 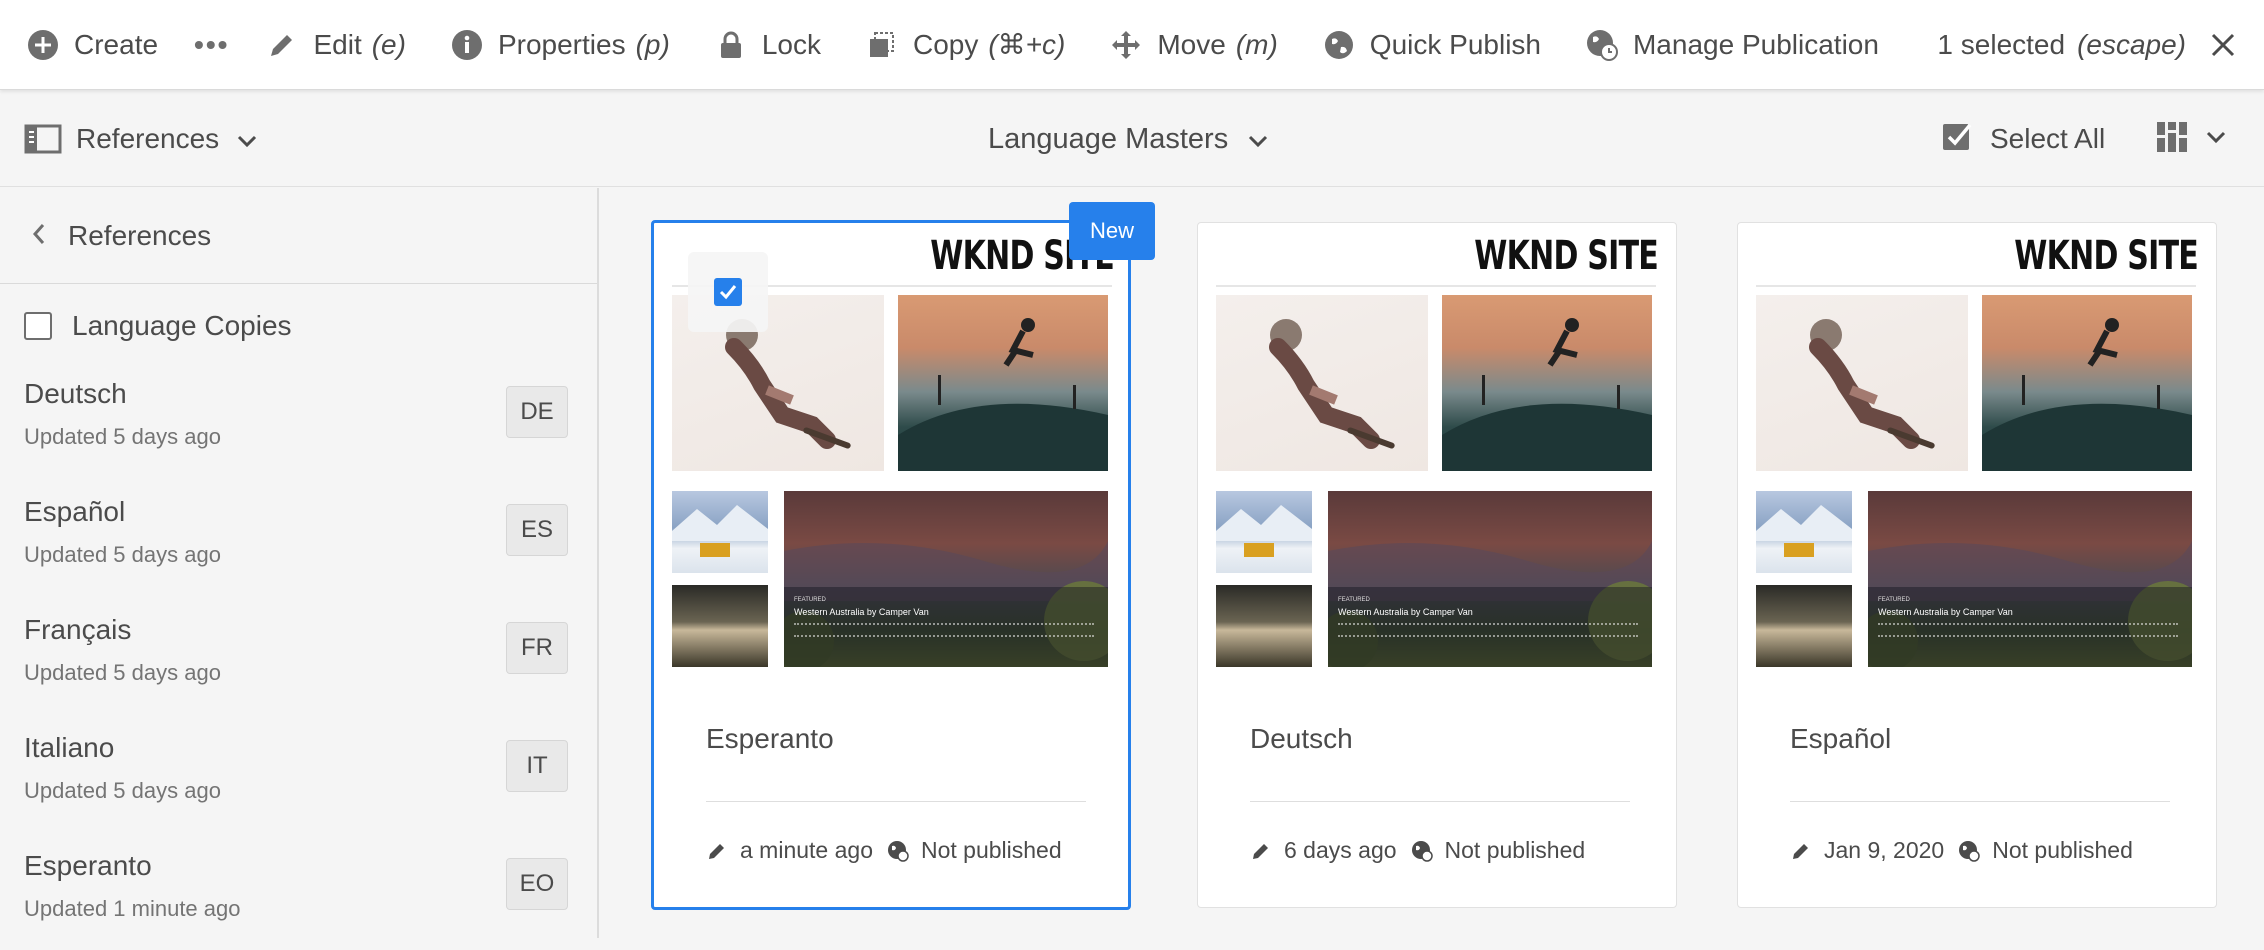 I want to click on language-item: Français Updated 5 days ago FR, so click(x=298, y=655).